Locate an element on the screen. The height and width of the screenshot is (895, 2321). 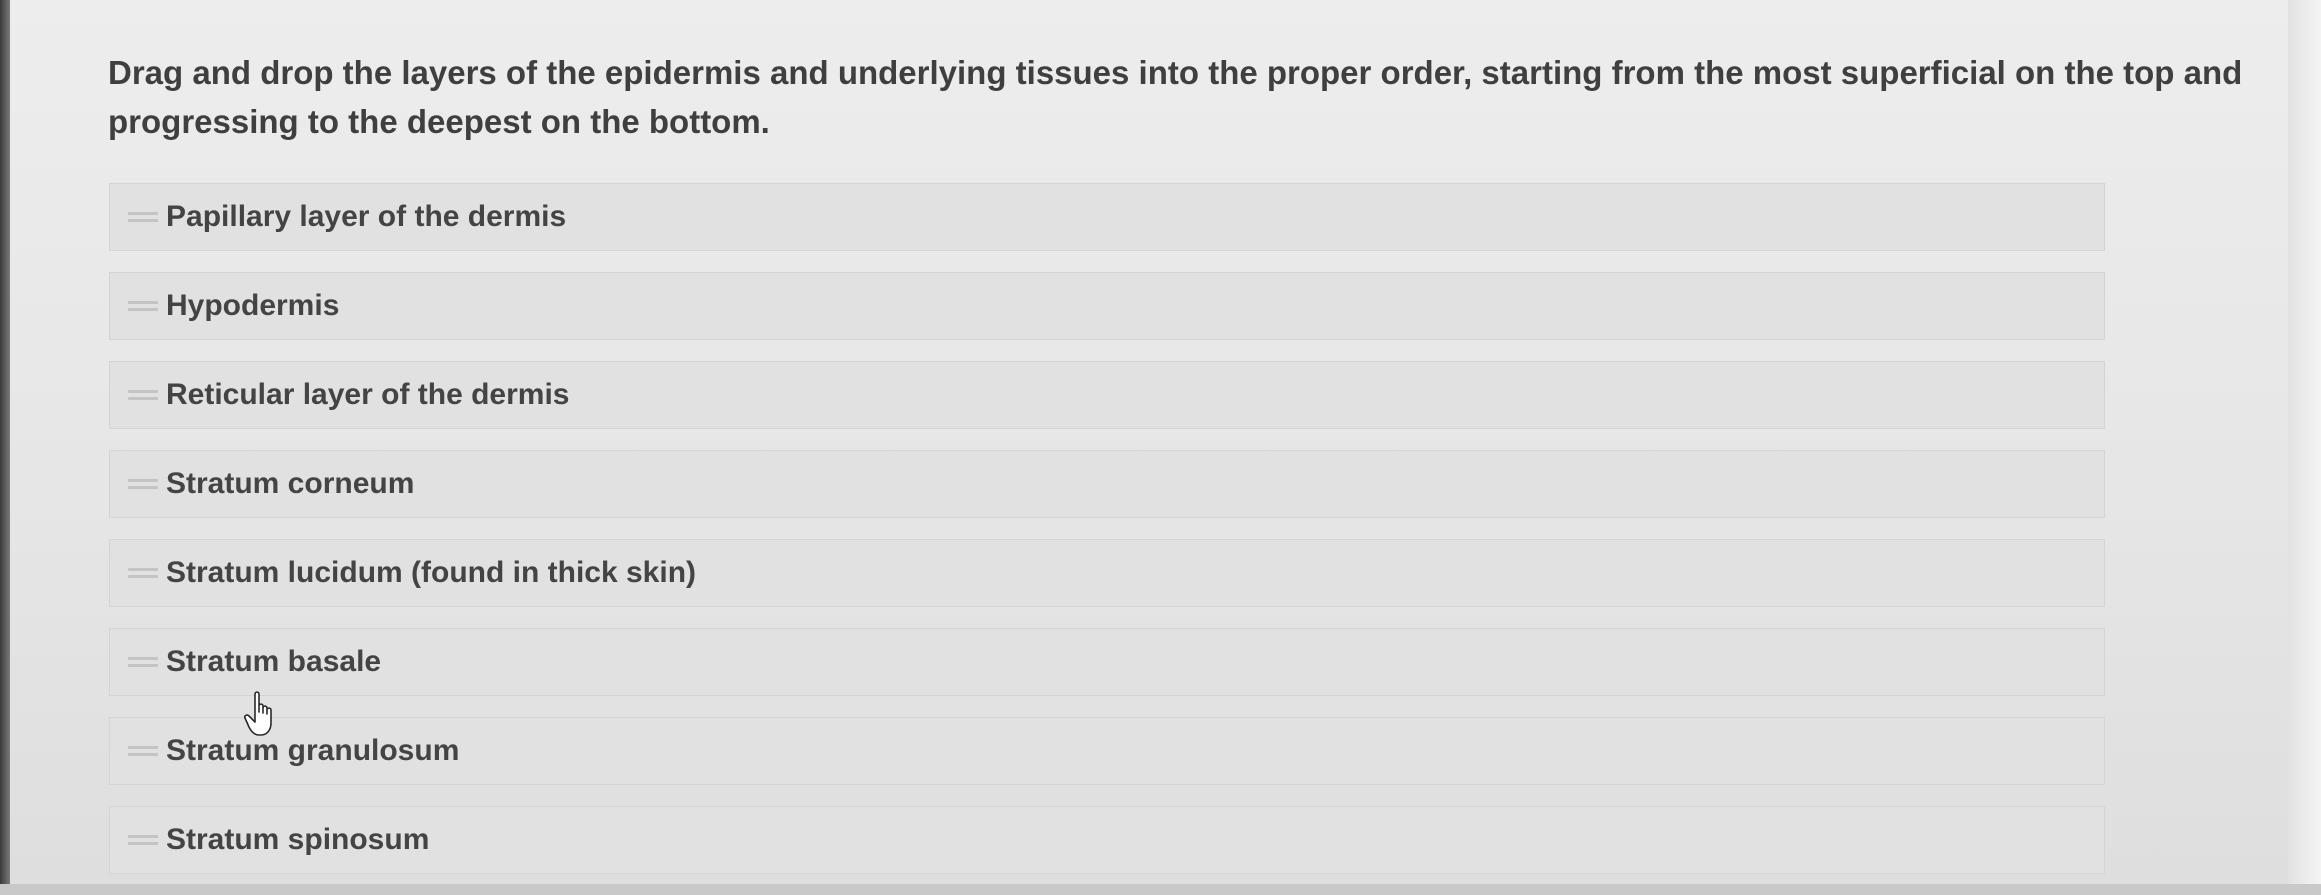
hand-pointer-icon is located at coordinates (258, 713).